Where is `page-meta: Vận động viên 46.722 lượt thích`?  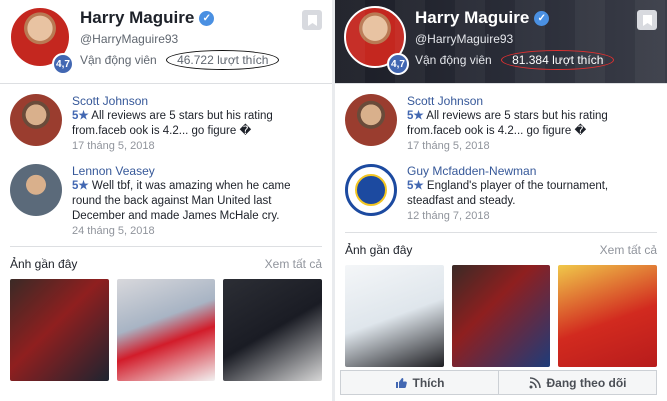 page-meta: Vận động viên 46.722 lượt thích is located at coordinates (180, 60).